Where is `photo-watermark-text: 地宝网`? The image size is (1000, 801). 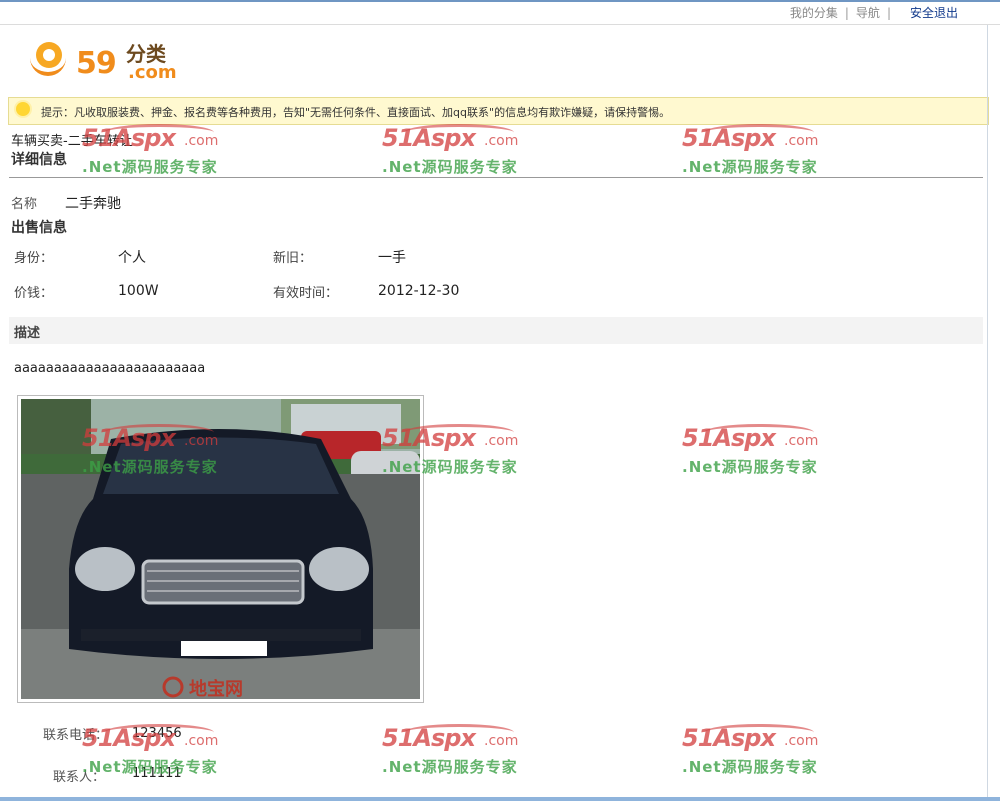 photo-watermark-text: 地宝网 is located at coordinates (216, 688).